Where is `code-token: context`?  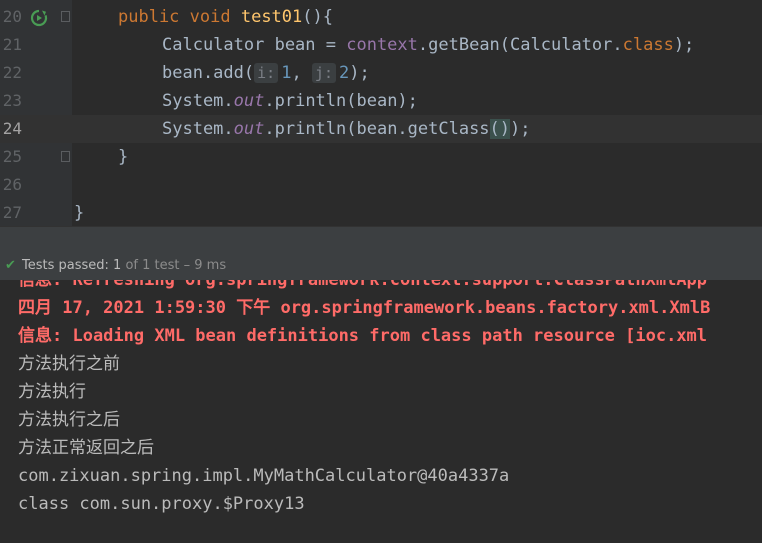 code-token: context is located at coordinates (382, 45).